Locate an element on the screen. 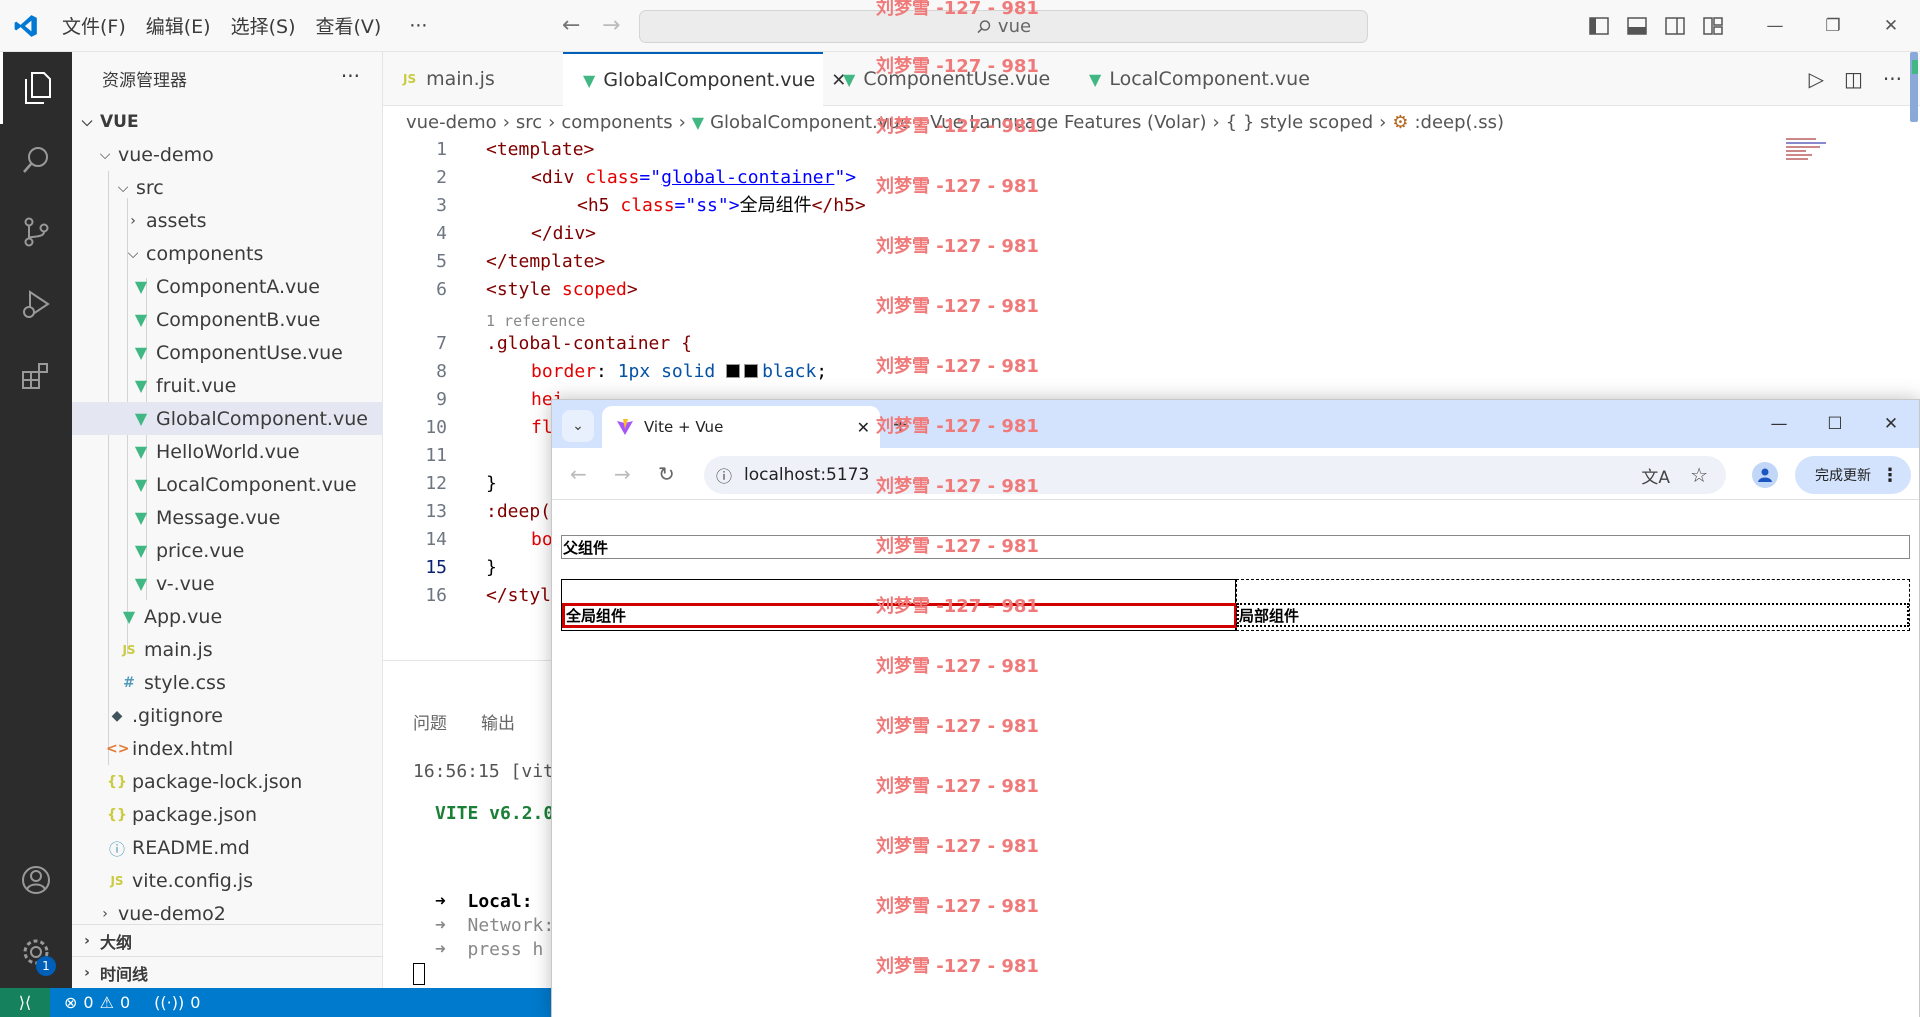  split-editor-icon: ◫ is located at coordinates (1853, 79).